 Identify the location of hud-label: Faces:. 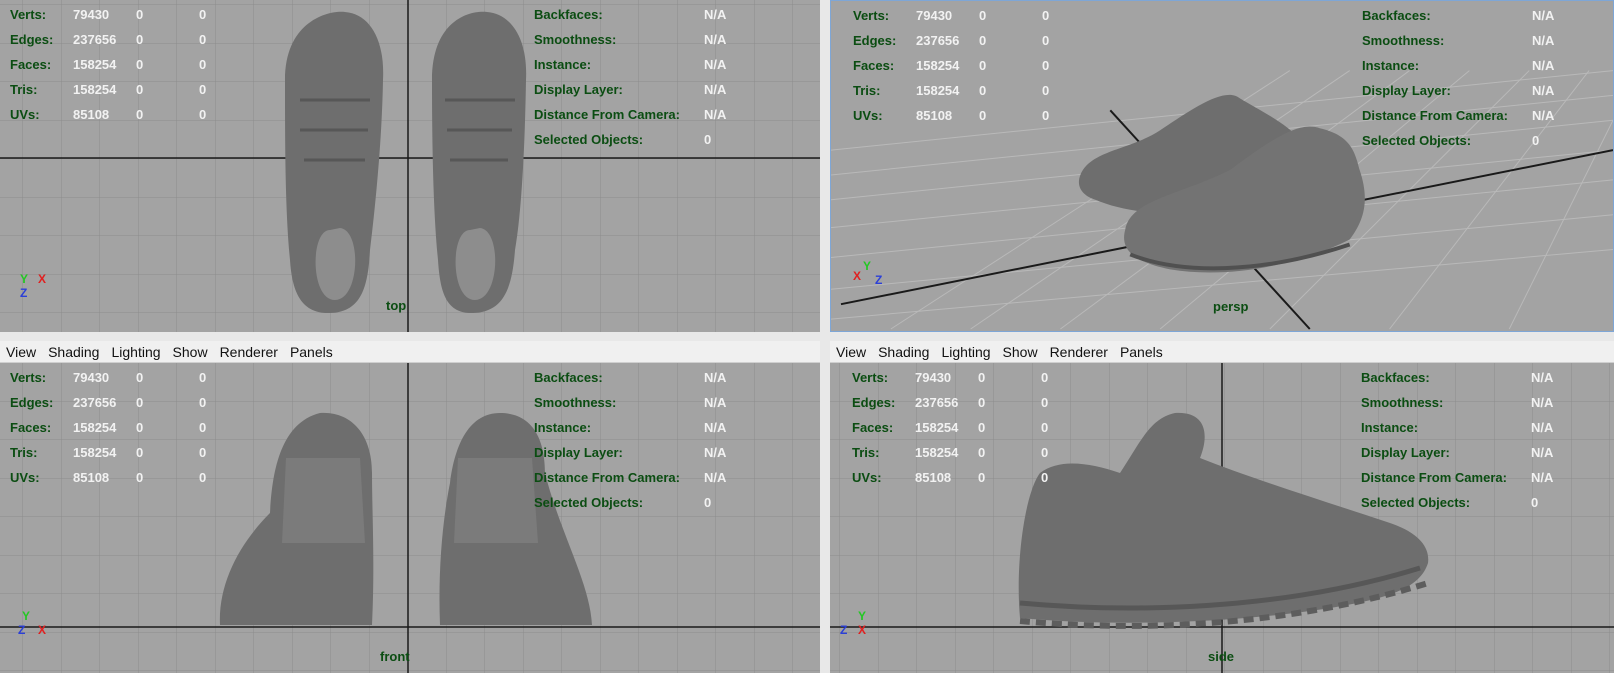
(31, 427).